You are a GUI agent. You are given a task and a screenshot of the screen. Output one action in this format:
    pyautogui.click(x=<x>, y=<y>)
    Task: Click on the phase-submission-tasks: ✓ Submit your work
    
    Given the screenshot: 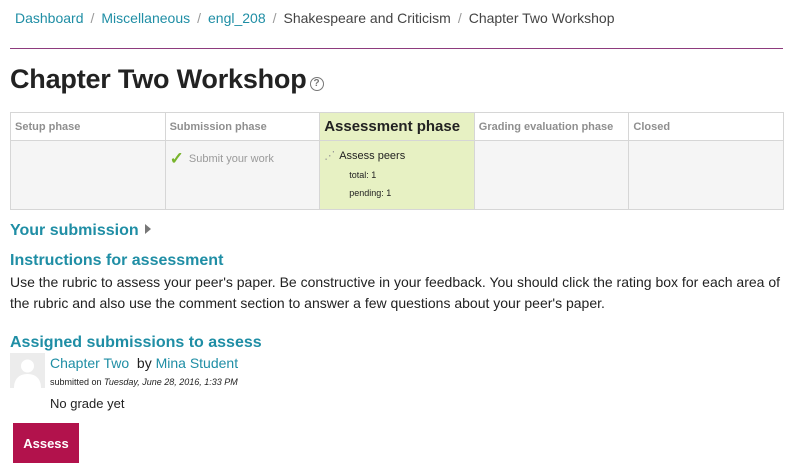 What is the action you would take?
    pyautogui.click(x=242, y=175)
    